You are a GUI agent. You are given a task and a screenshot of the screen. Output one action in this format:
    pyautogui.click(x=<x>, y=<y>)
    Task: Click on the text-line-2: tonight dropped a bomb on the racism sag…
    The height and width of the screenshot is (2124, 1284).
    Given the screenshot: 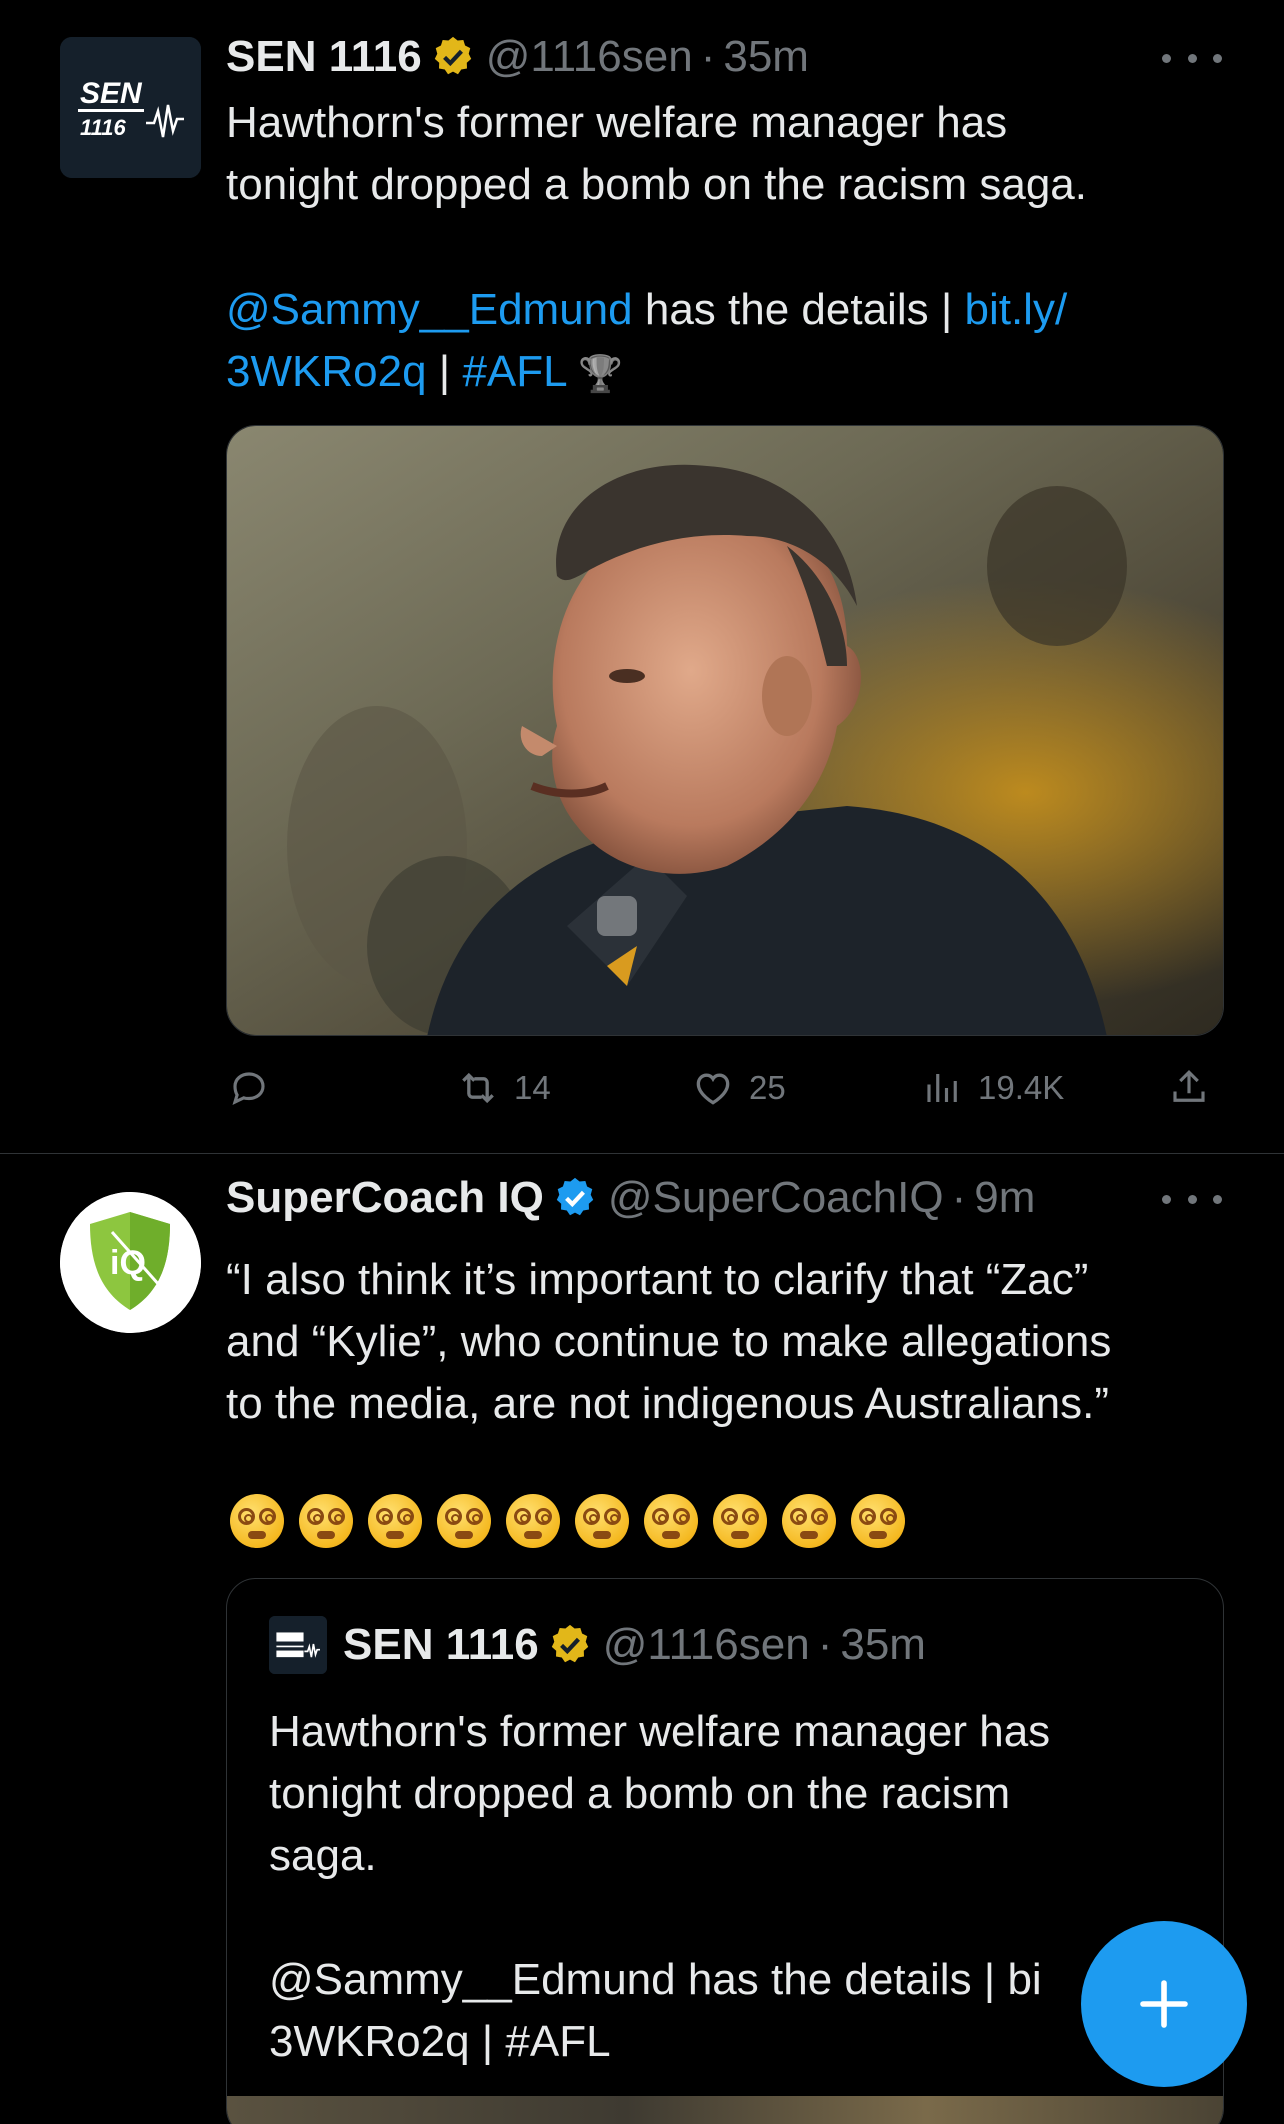 What is the action you would take?
    pyautogui.click(x=656, y=184)
    